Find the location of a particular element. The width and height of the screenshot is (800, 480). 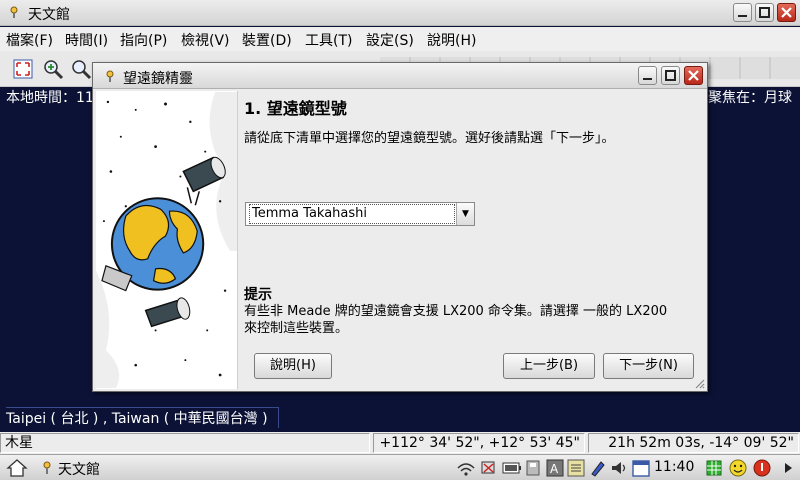

keyboard-icon is located at coordinates (576, 468).